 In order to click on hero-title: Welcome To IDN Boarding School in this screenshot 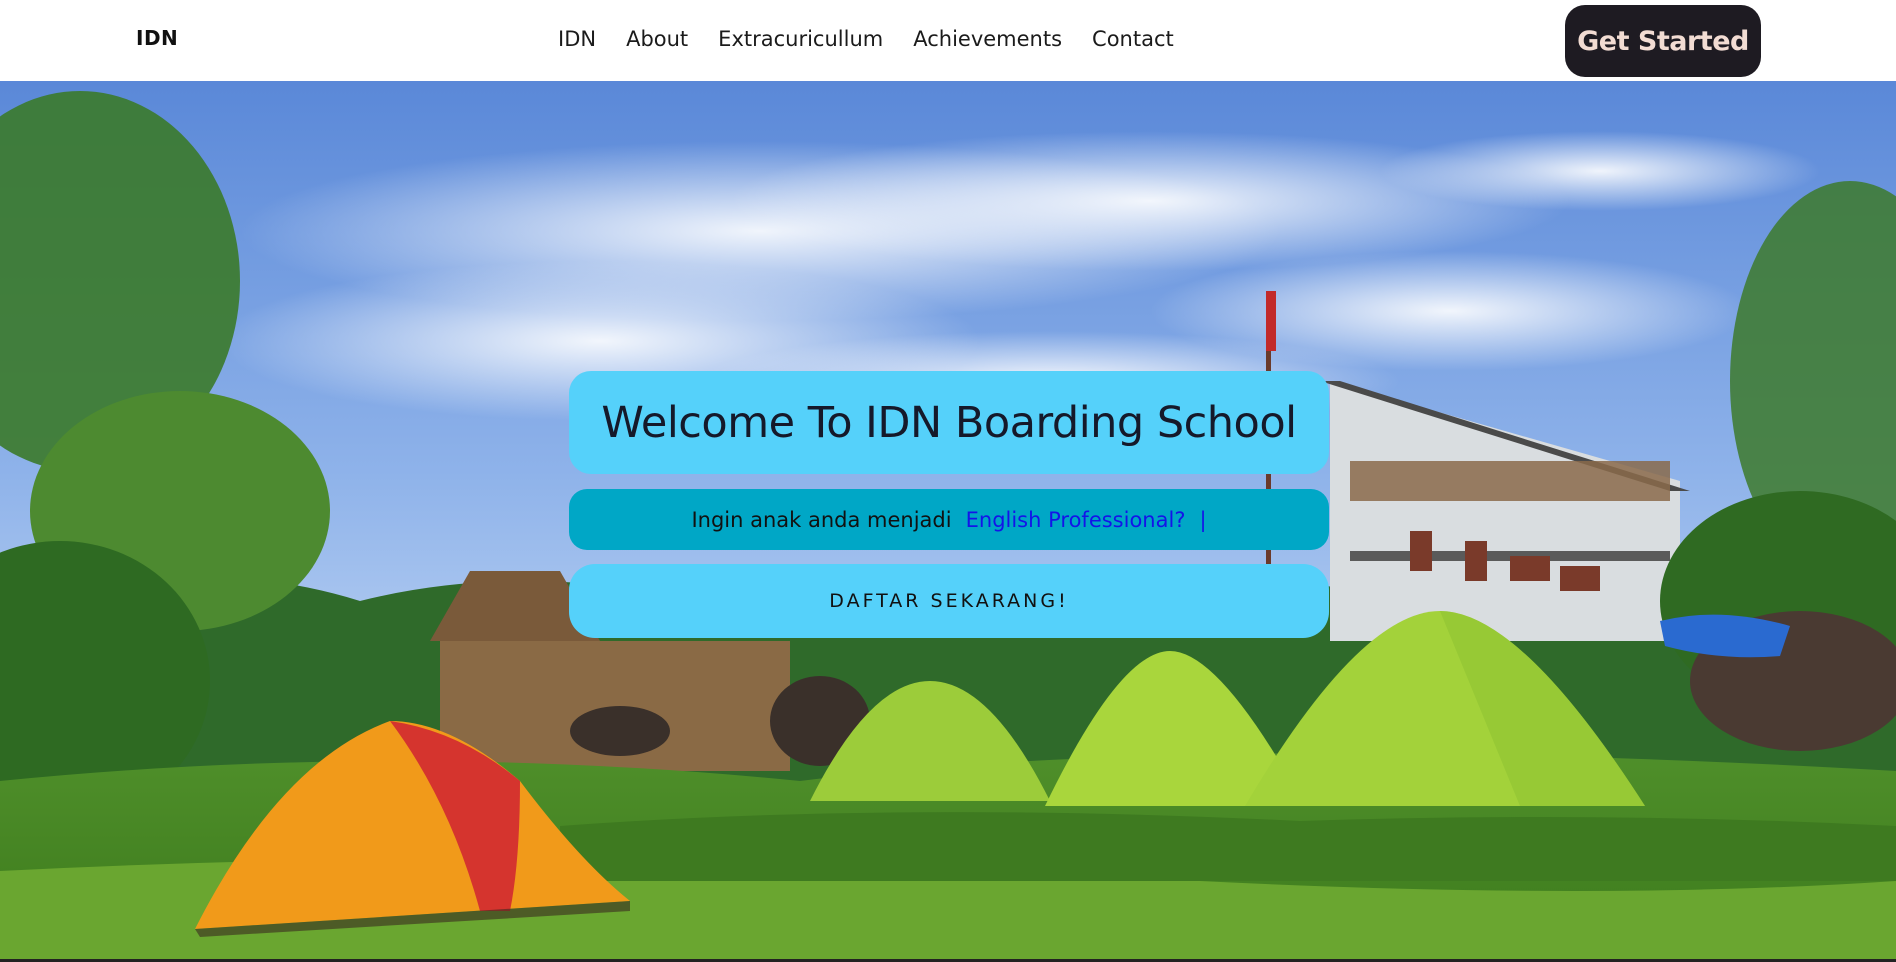, I will do `click(949, 422)`.